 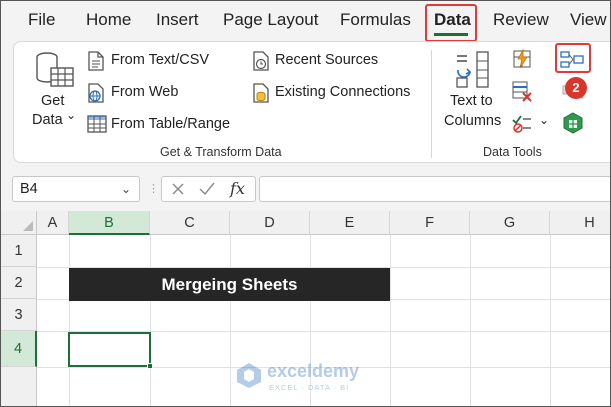 What do you see at coordinates (19, 349) in the screenshot?
I see `row-header-4: 4` at bounding box center [19, 349].